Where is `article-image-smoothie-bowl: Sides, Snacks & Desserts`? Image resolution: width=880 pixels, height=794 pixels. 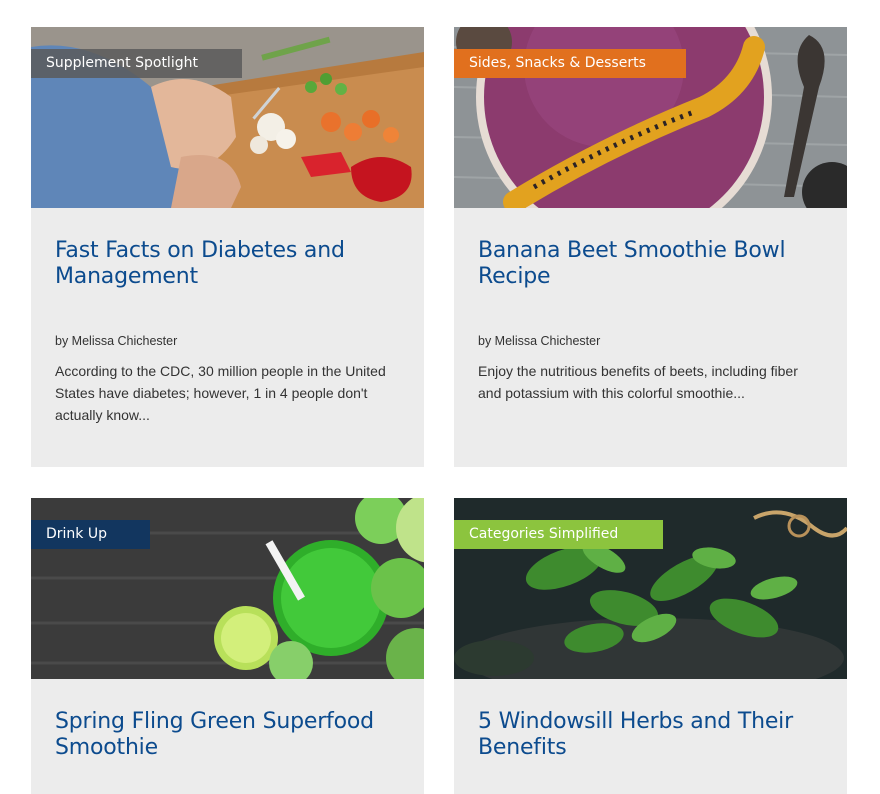
article-image-smoothie-bowl: Sides, Snacks & Desserts is located at coordinates (650, 117).